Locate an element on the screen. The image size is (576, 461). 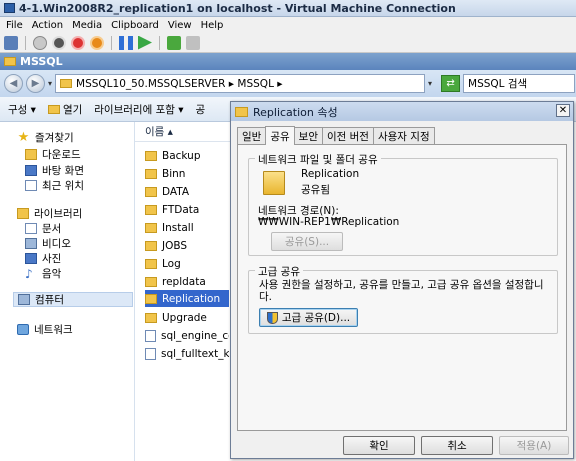
nav-documents: 문서 is located at coordinates (43, 228).